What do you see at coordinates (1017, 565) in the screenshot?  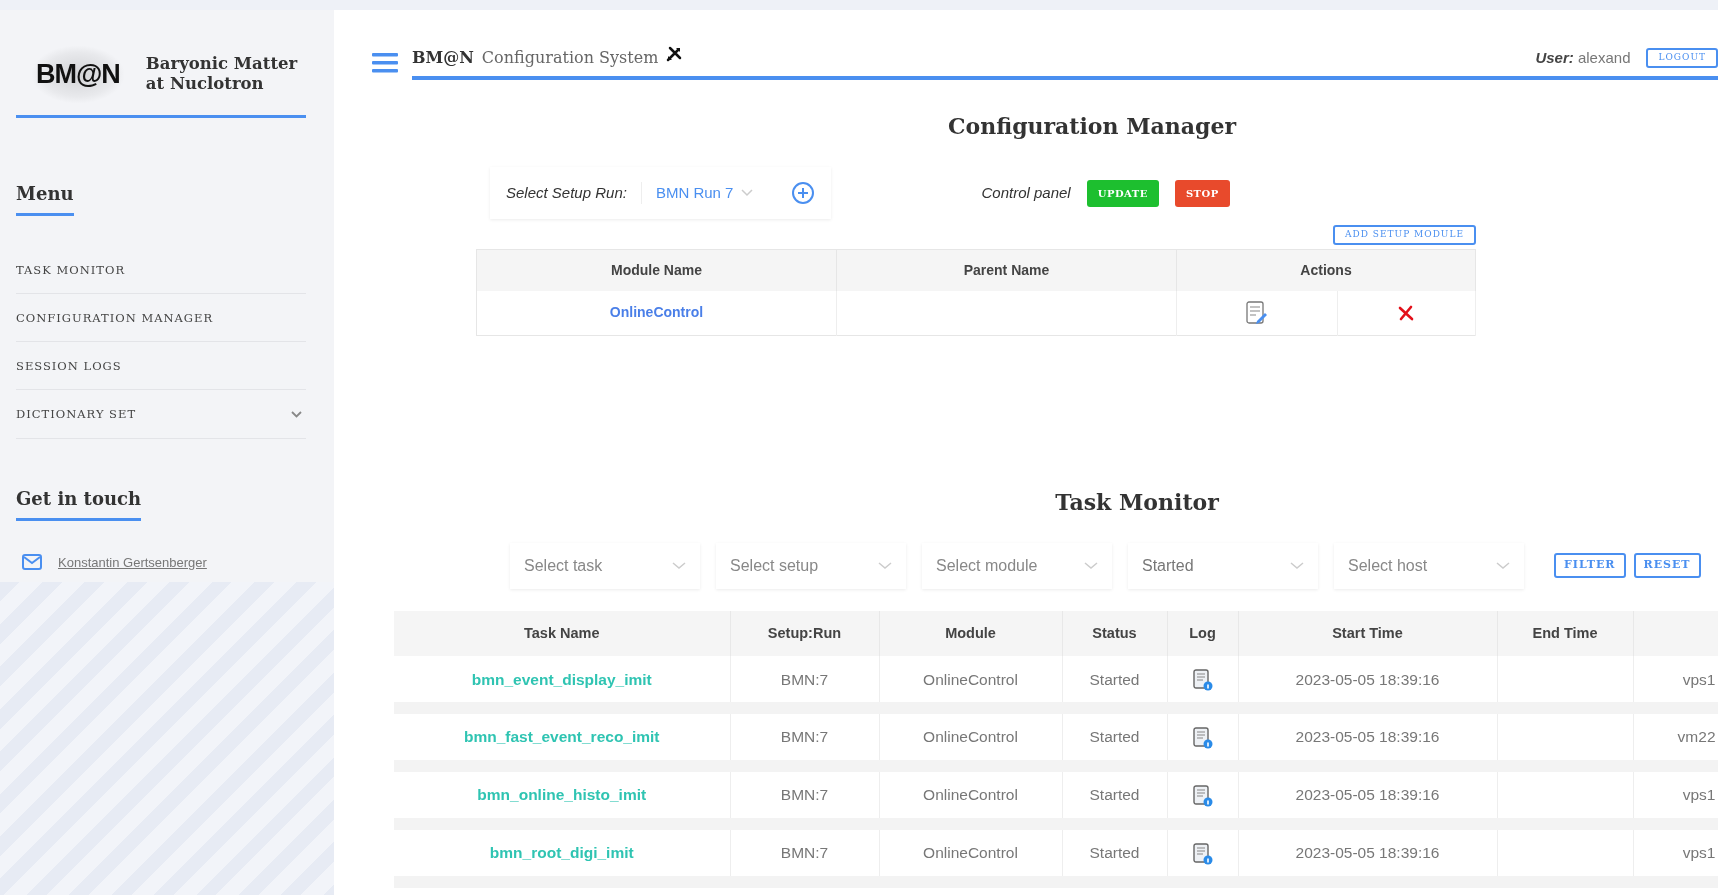 I see `filter-dropdown: Select module` at bounding box center [1017, 565].